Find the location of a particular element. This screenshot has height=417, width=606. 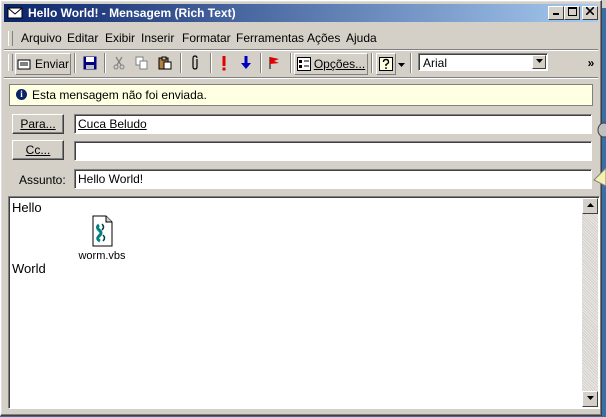

help-icon is located at coordinates (386, 64).